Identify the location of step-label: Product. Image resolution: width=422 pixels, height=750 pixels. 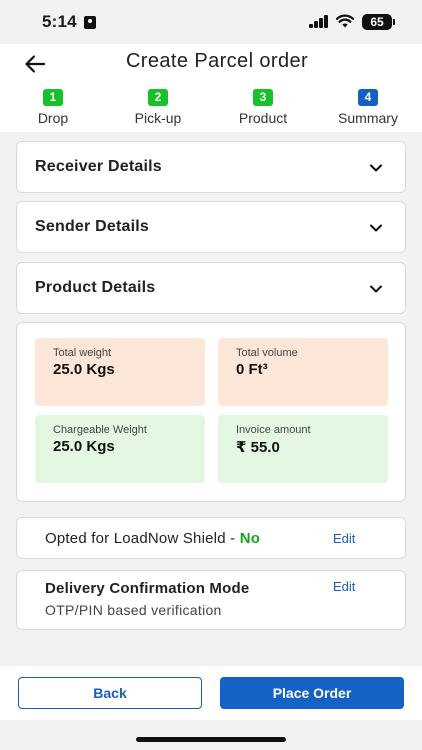
(263, 118).